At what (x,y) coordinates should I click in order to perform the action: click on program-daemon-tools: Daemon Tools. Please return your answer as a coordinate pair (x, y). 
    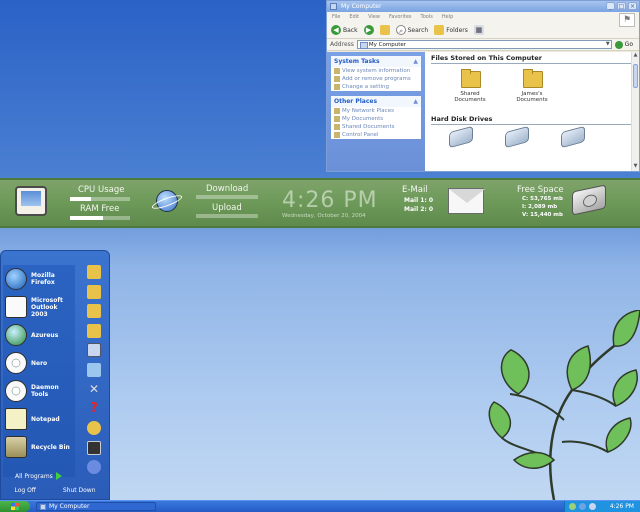
    Looking at the image, I should click on (39, 391).